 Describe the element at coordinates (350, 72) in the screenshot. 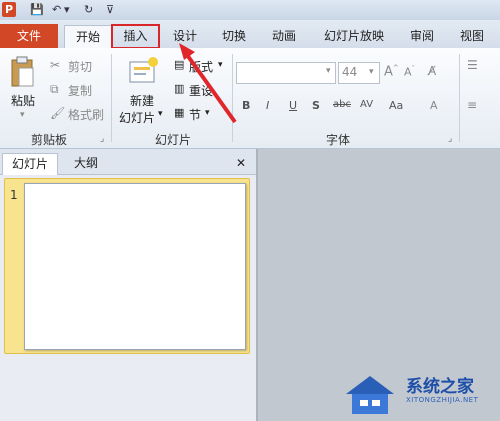

I see `font-size-value: 44` at that location.